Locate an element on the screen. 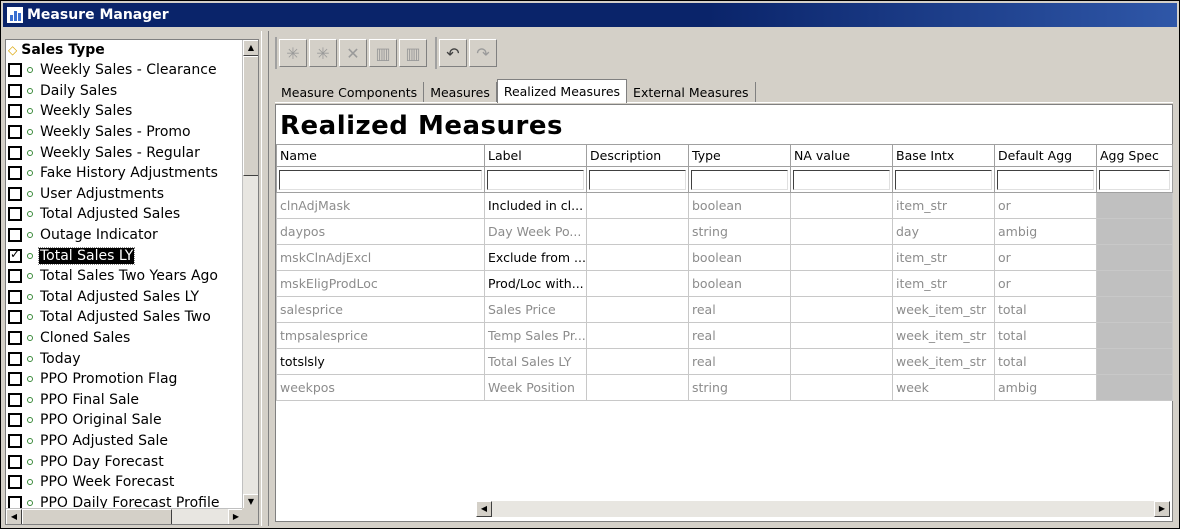  chart-icon: ▥ is located at coordinates (383, 53).